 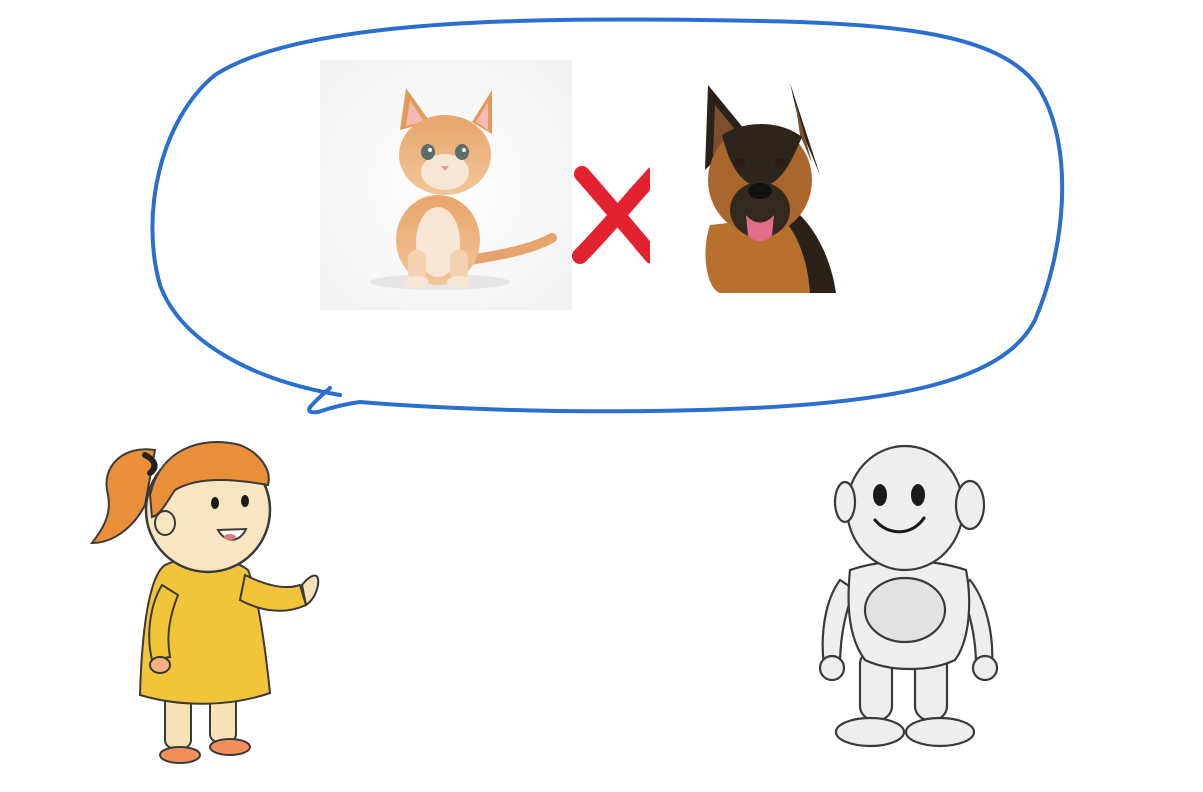 What do you see at coordinates (446, 185) in the screenshot?
I see `kitten-photo` at bounding box center [446, 185].